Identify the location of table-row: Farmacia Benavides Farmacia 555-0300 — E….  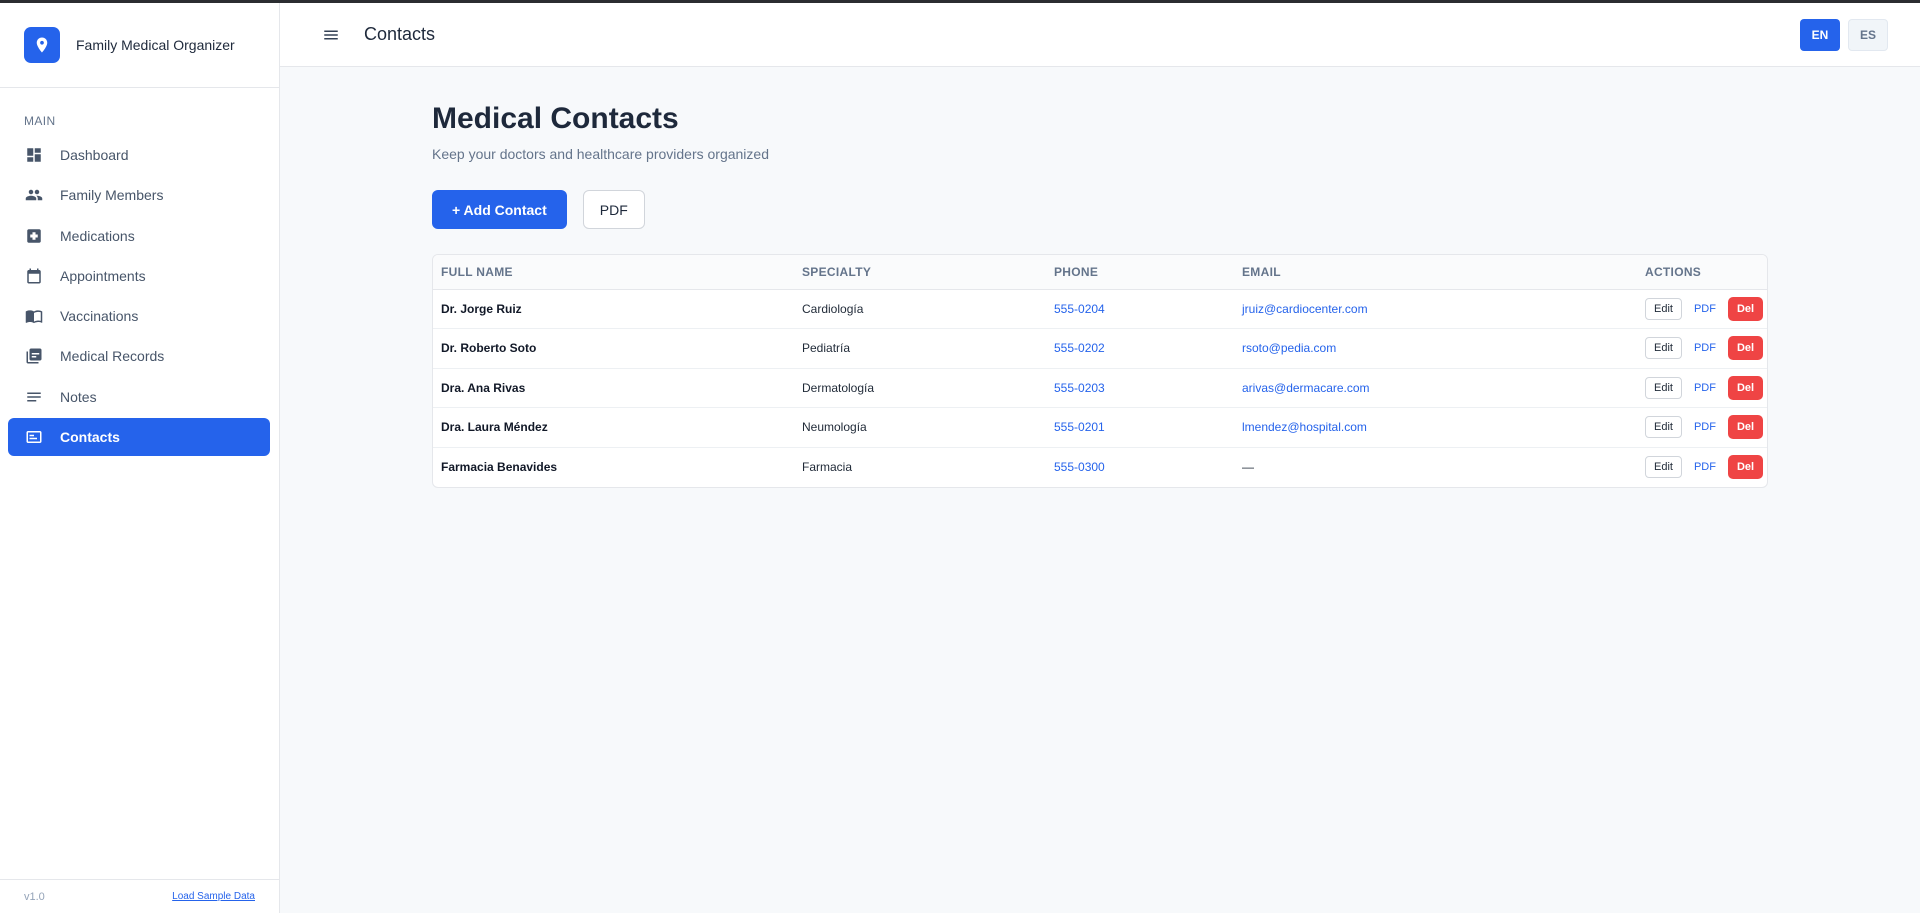
(1100, 467).